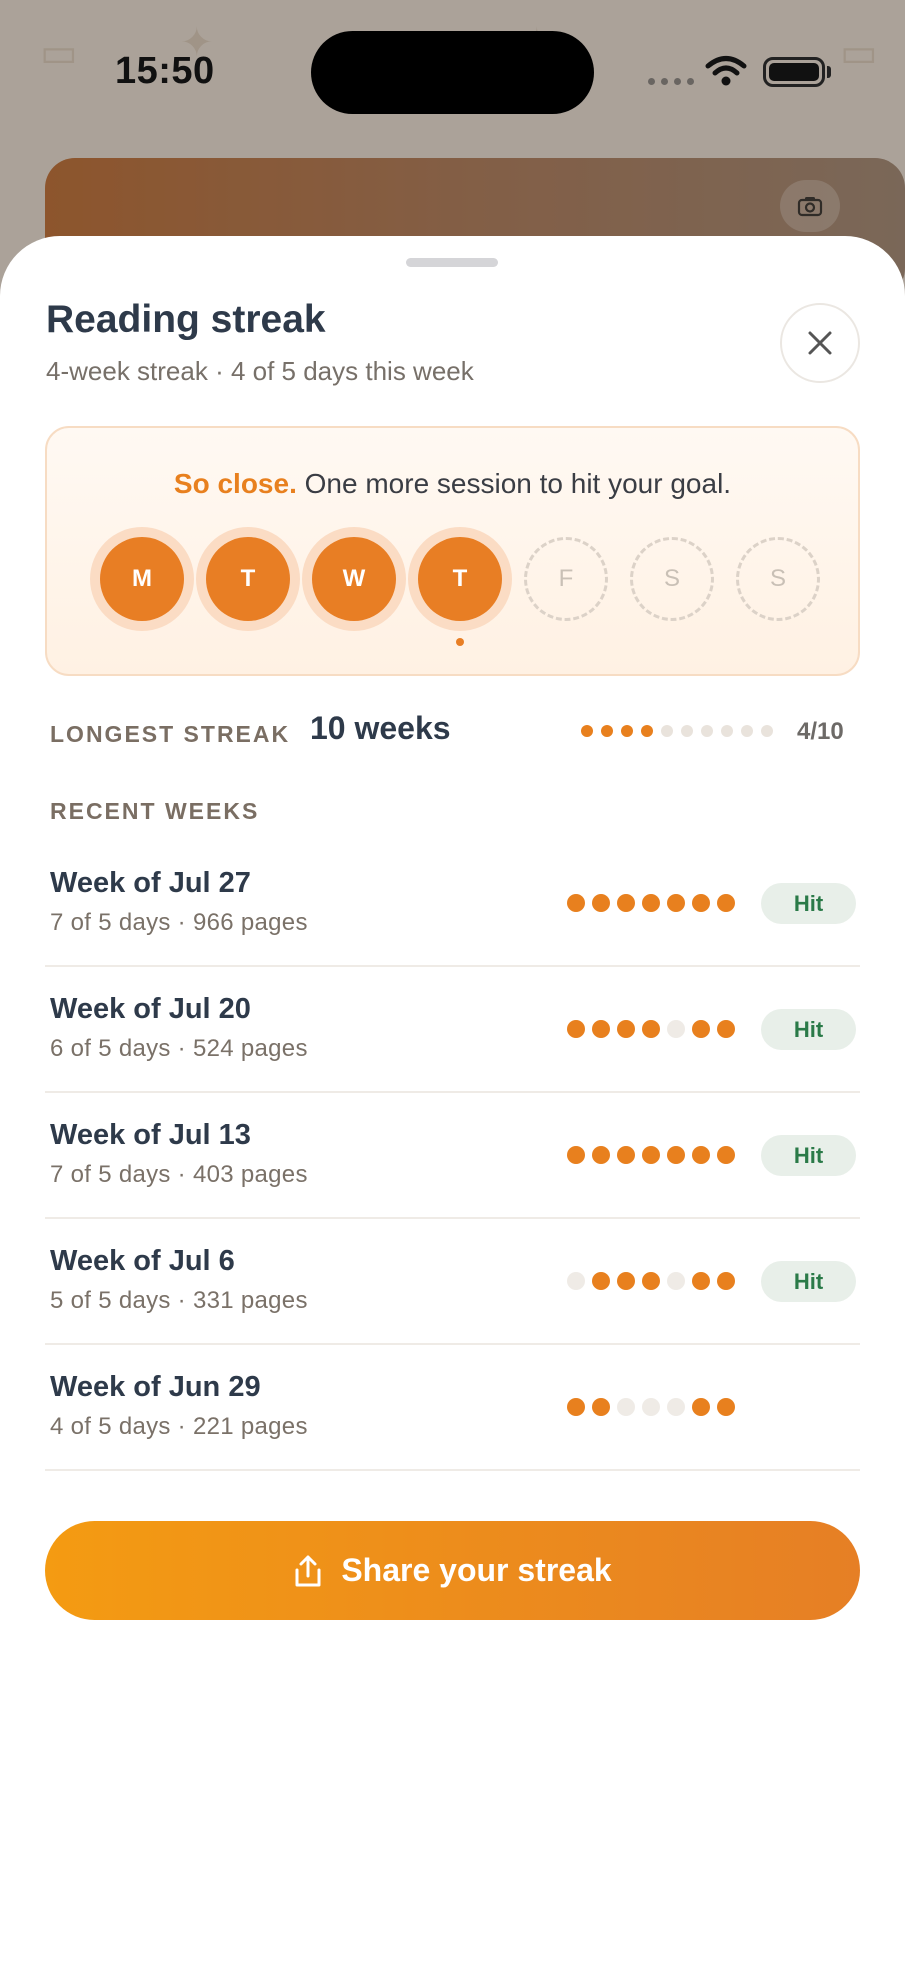 The height and width of the screenshot is (1967, 905). What do you see at coordinates (514, 483) in the screenshot?
I see `goal-message-text: One more session to hit your goal.` at bounding box center [514, 483].